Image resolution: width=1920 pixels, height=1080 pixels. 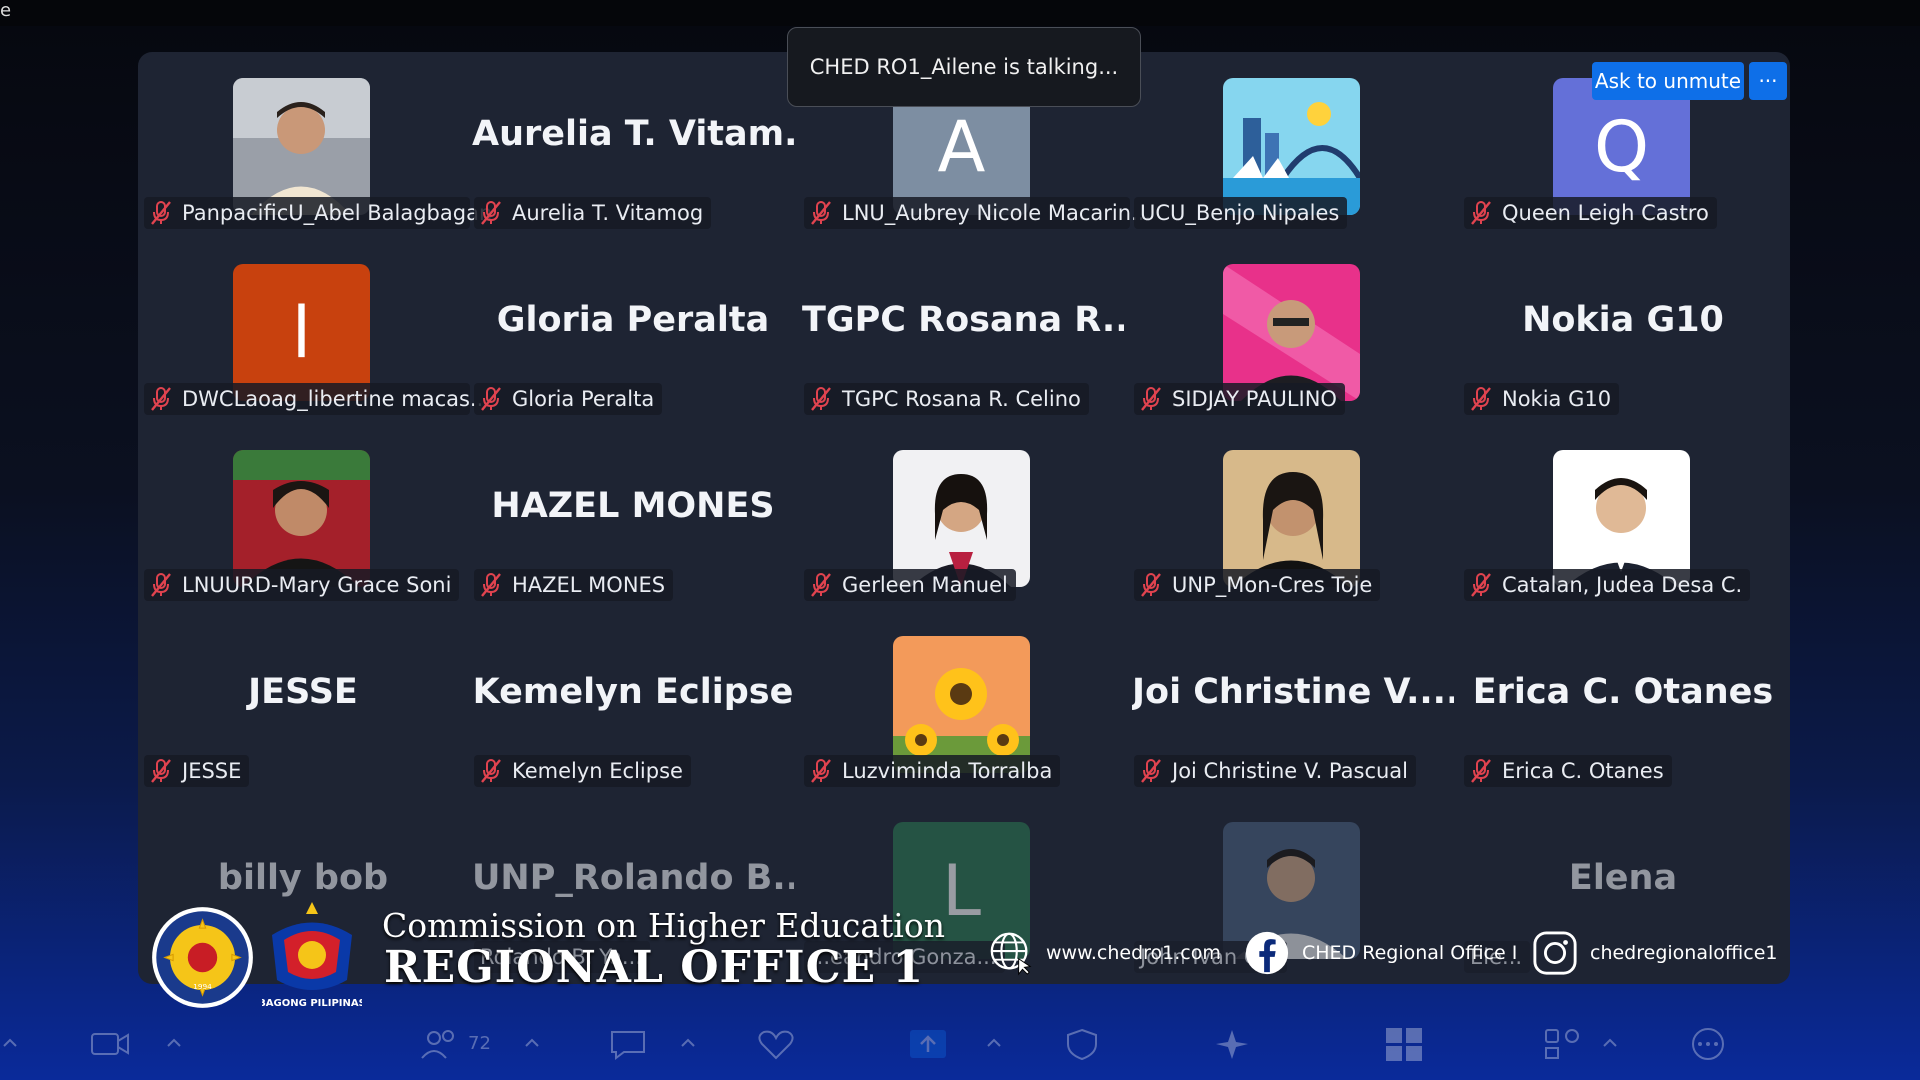 What do you see at coordinates (932, 771) in the screenshot?
I see `participant-name-tag: Luzviminda Torralba` at bounding box center [932, 771].